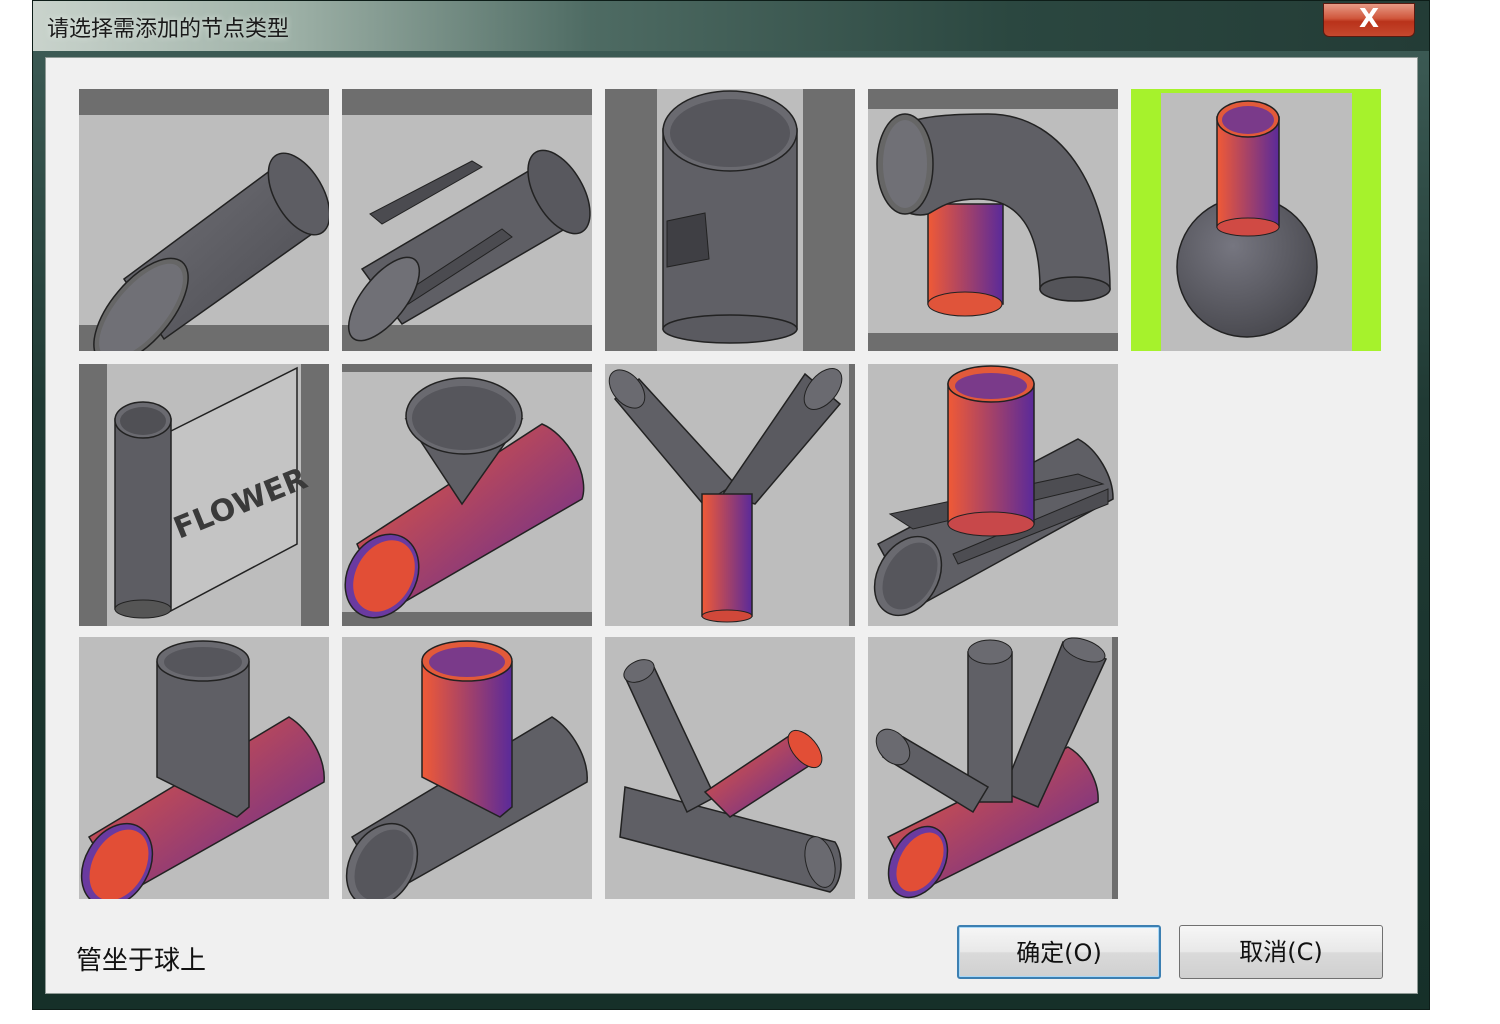  I want to click on elbow-pipe-joint-icon, so click(993, 220).